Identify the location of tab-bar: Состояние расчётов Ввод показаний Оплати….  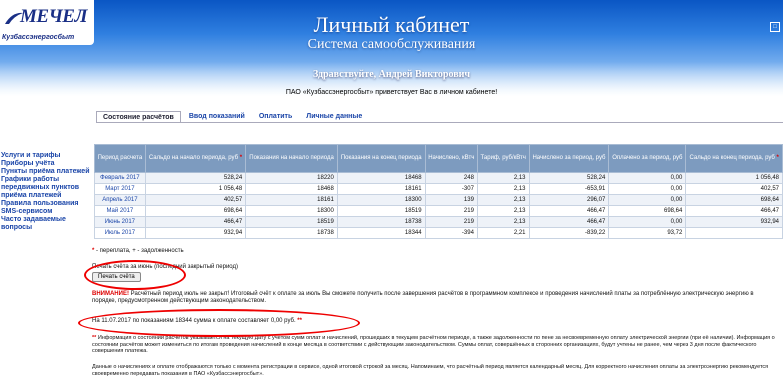
(233, 117).